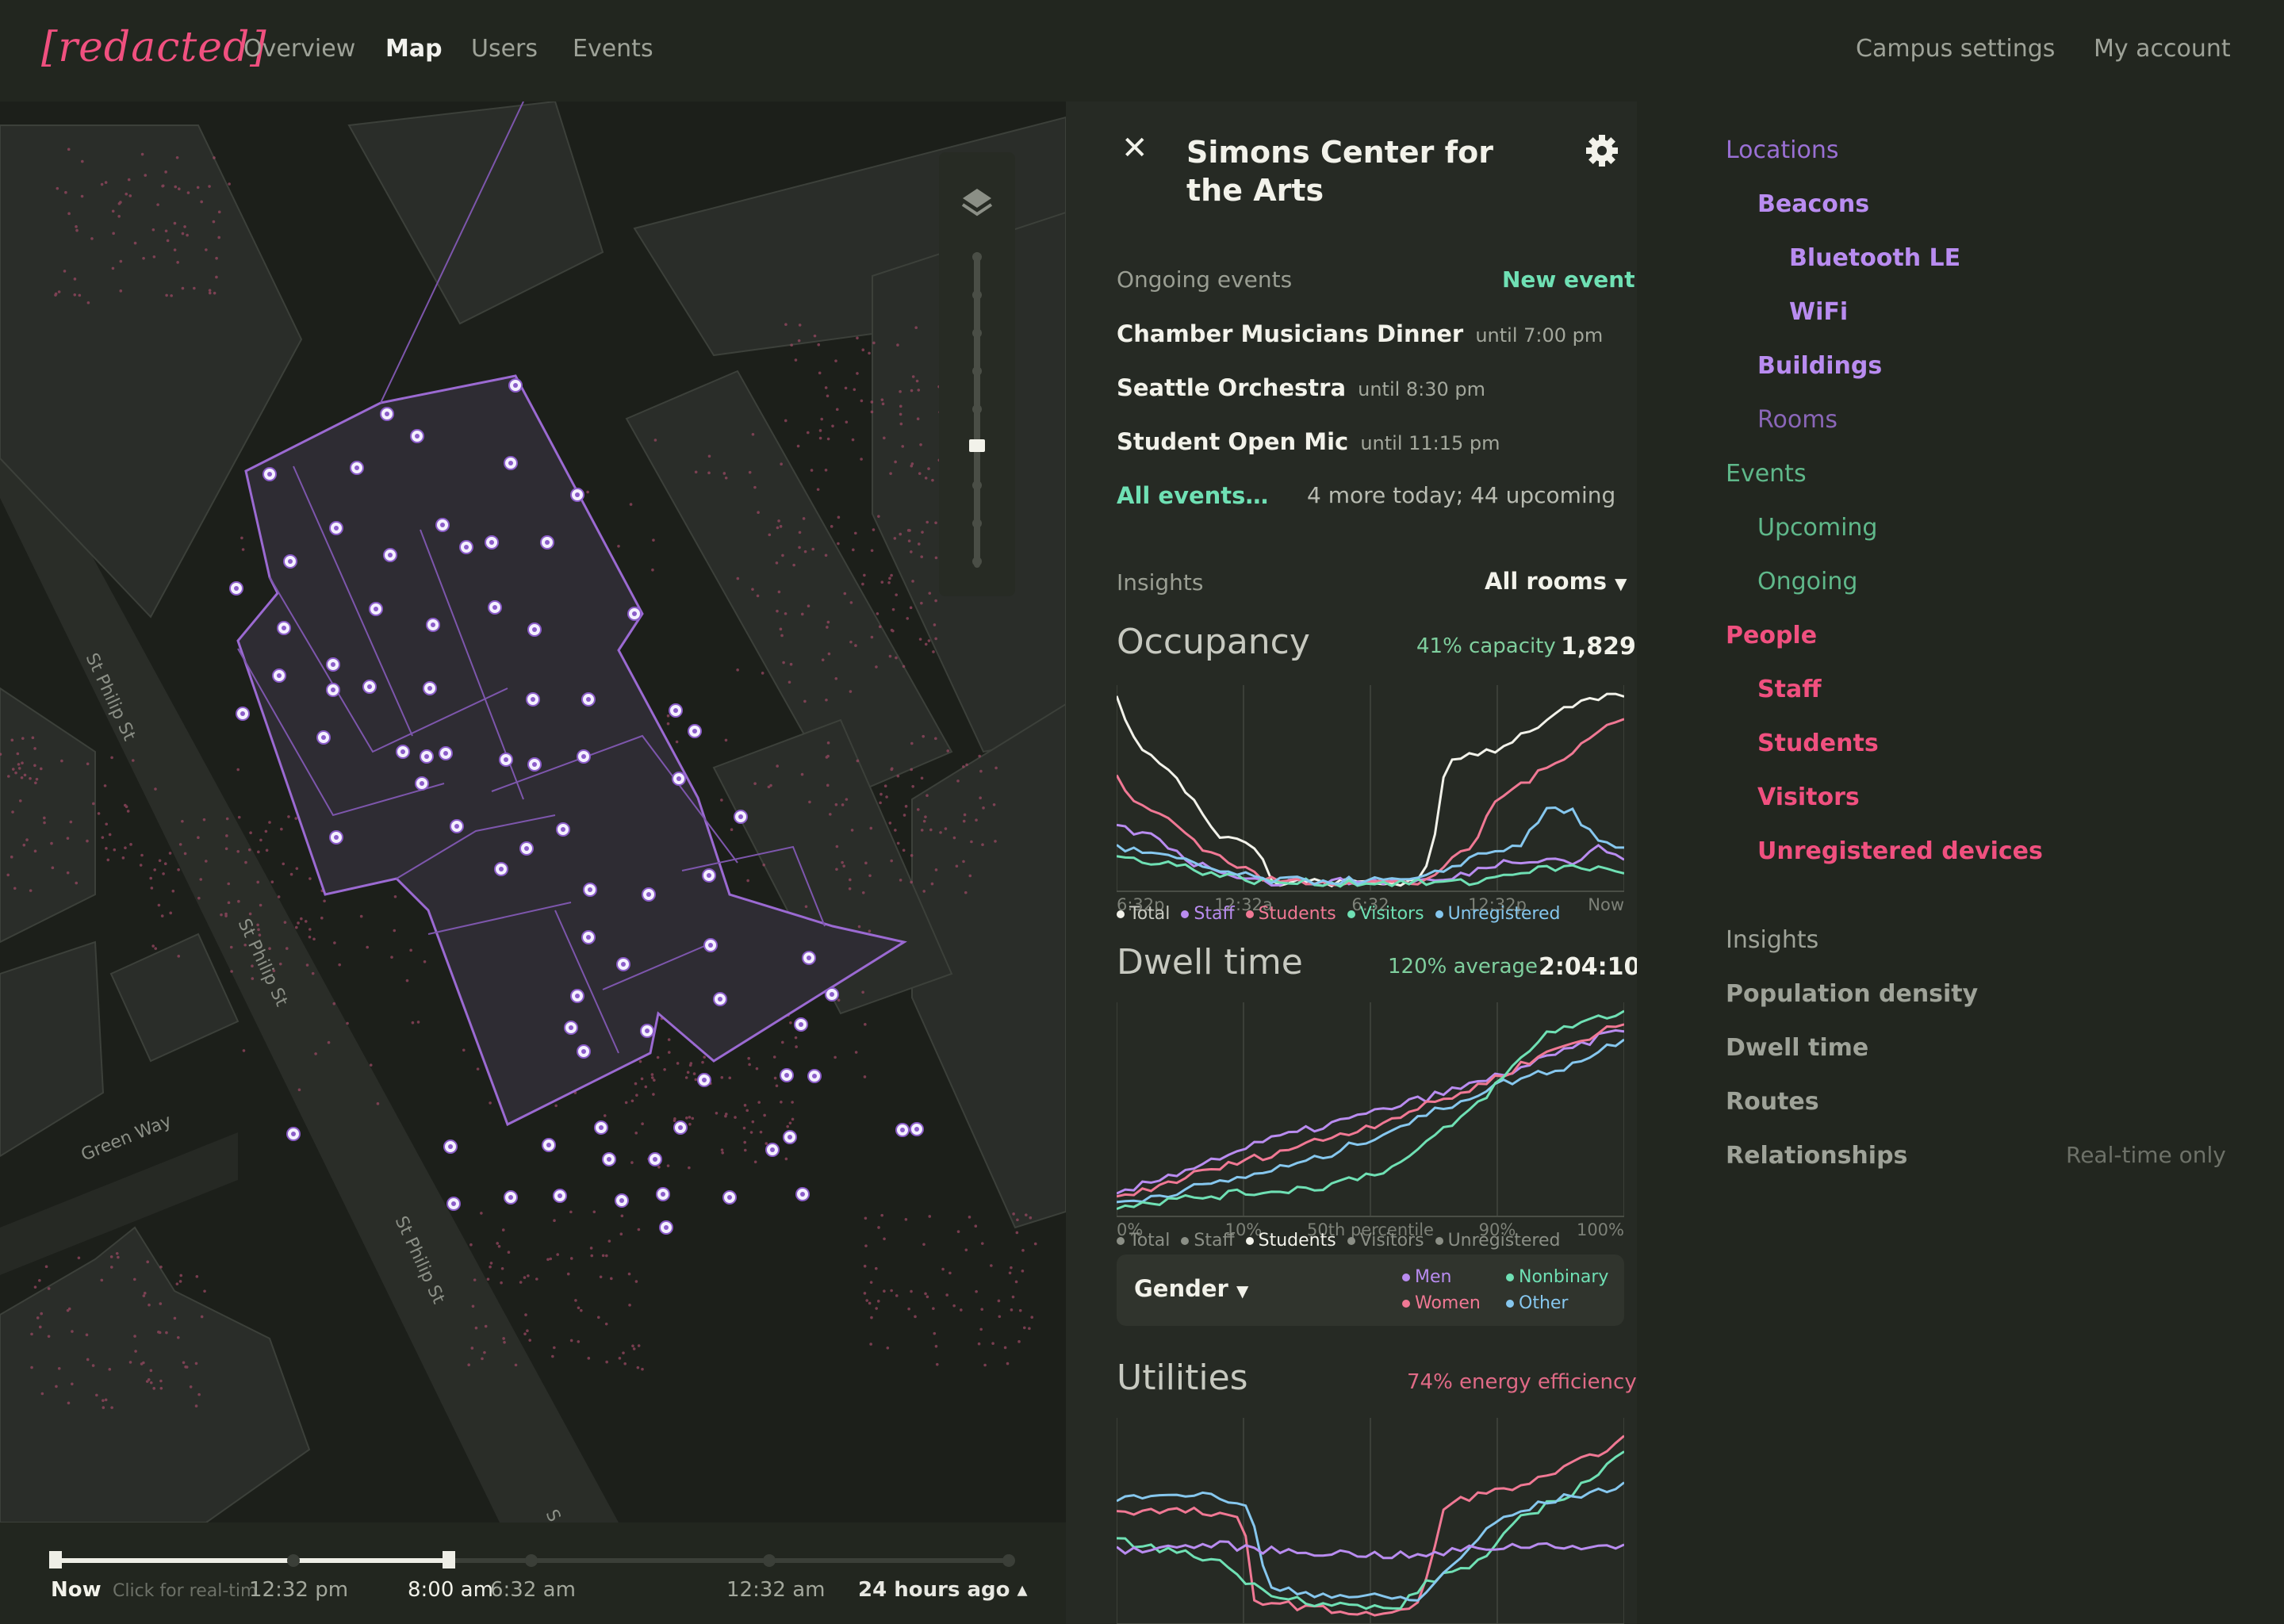 This screenshot has height=1624, width=2284. Describe the element at coordinates (1900, 851) in the screenshot. I see `sidebar-item-unregistered: Unregistered devices` at that location.